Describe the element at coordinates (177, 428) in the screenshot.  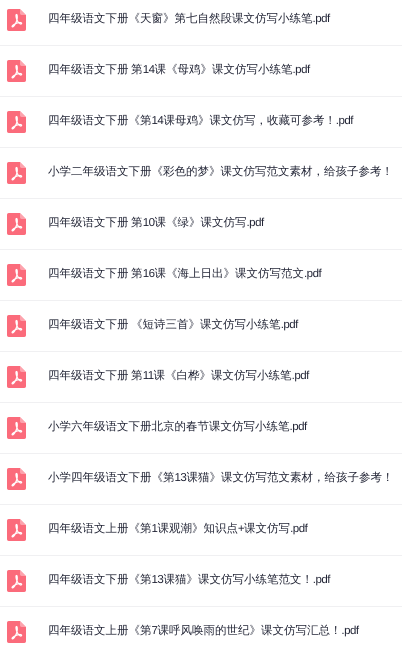
I see `file-name: 小学六年级语文下册北京的春节课文仿写小练笔.pdf` at that location.